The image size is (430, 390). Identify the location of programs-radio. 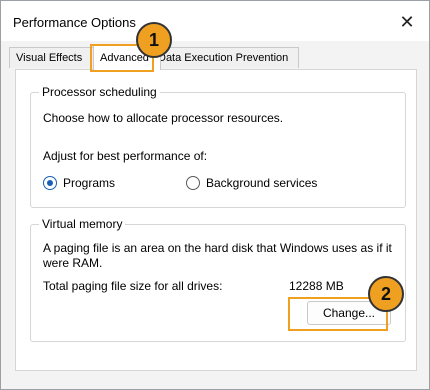
(50, 183).